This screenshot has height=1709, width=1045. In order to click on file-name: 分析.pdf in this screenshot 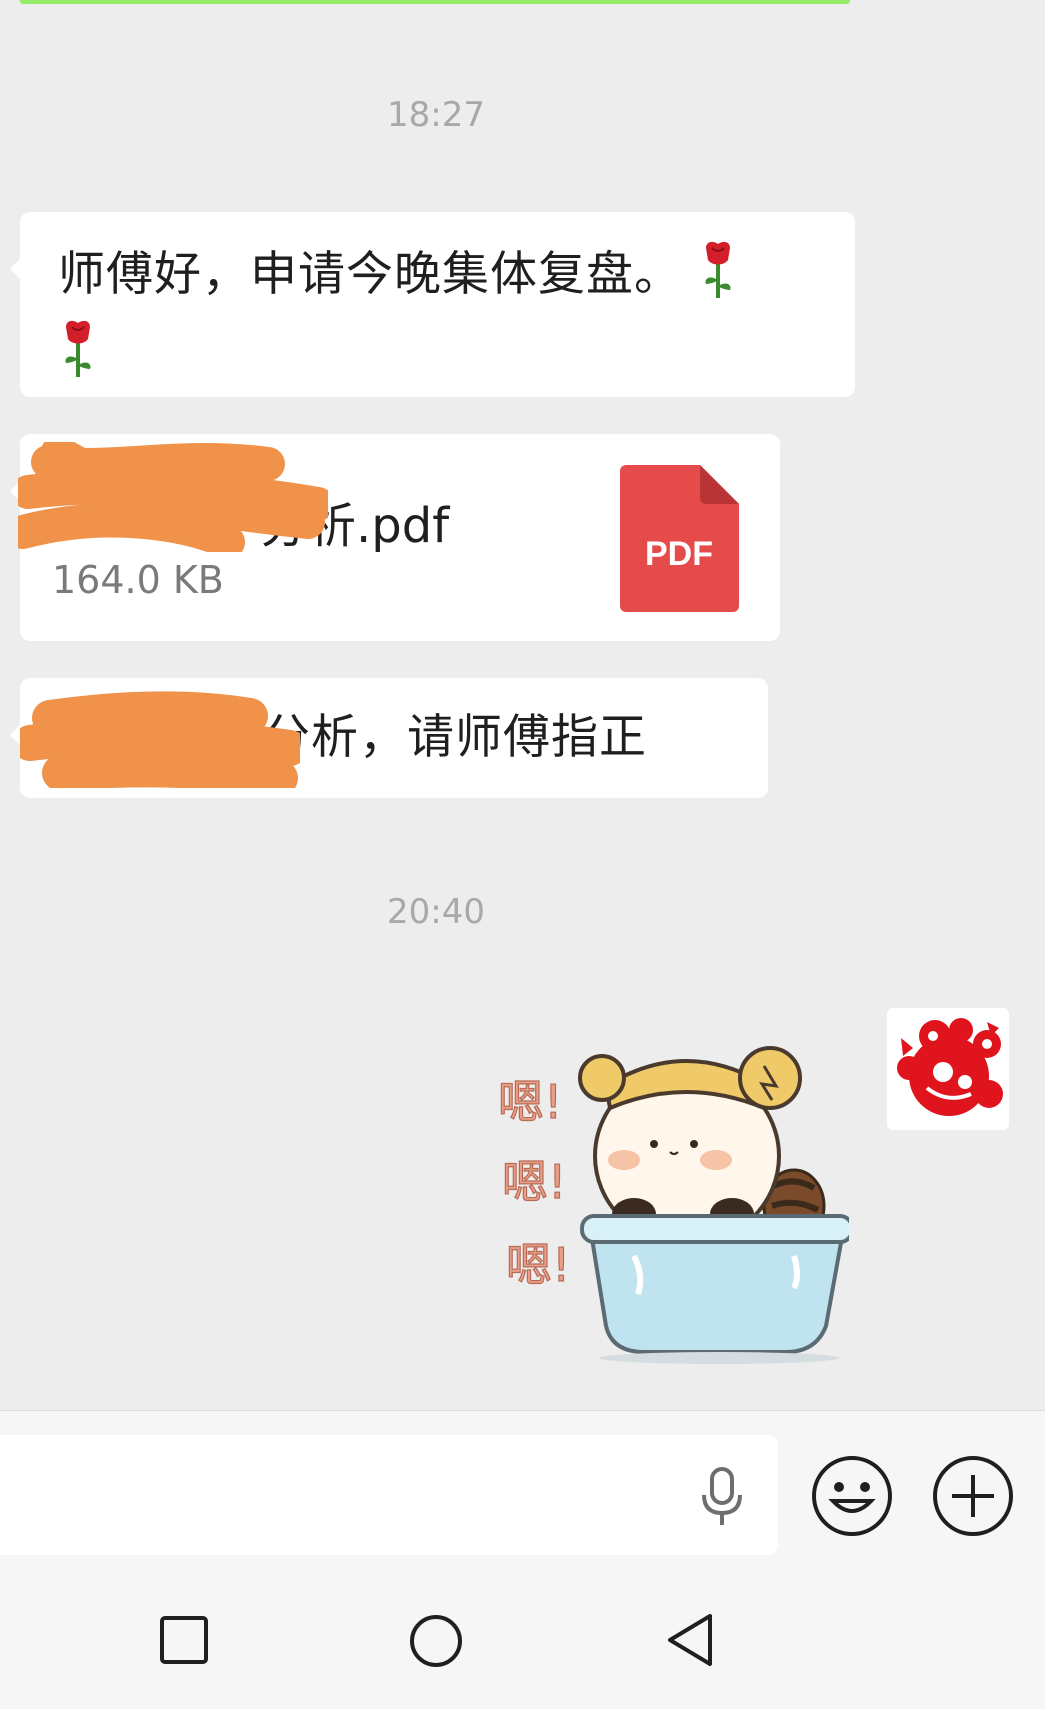, I will do `click(355, 526)`.